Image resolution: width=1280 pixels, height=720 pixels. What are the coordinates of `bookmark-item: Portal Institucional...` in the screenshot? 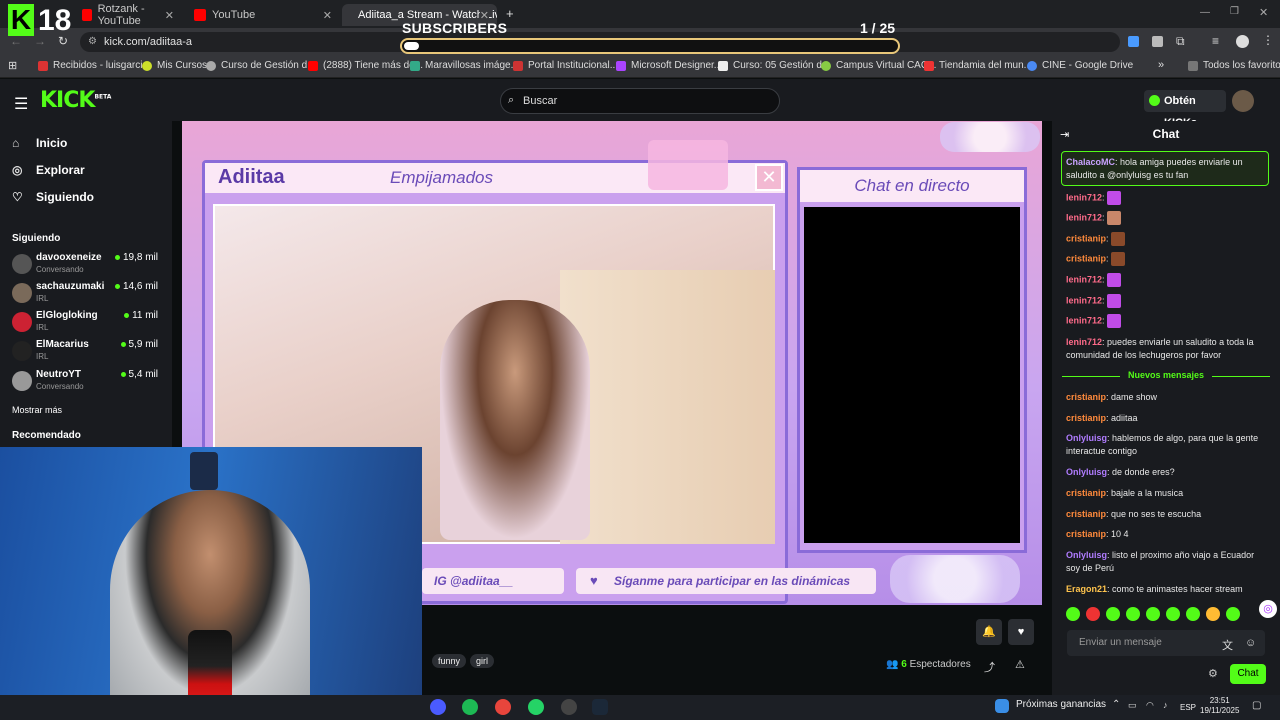 It's located at (565, 65).